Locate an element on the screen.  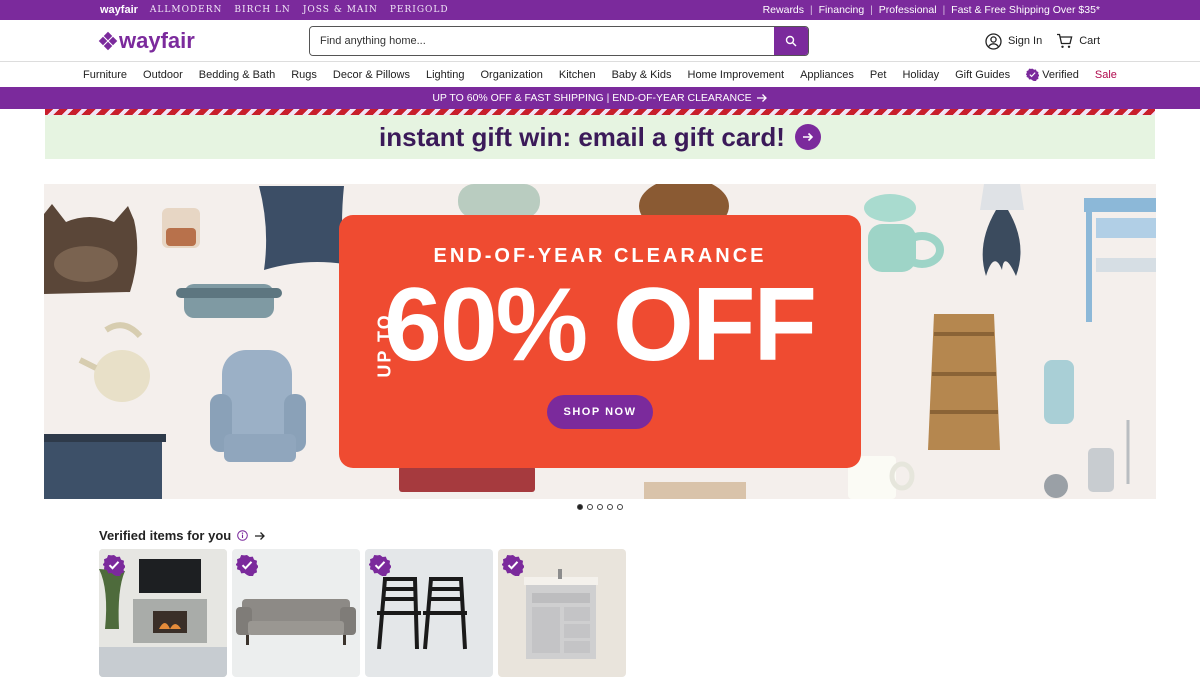
nav-verified: Verified is located at coordinates (1052, 74).